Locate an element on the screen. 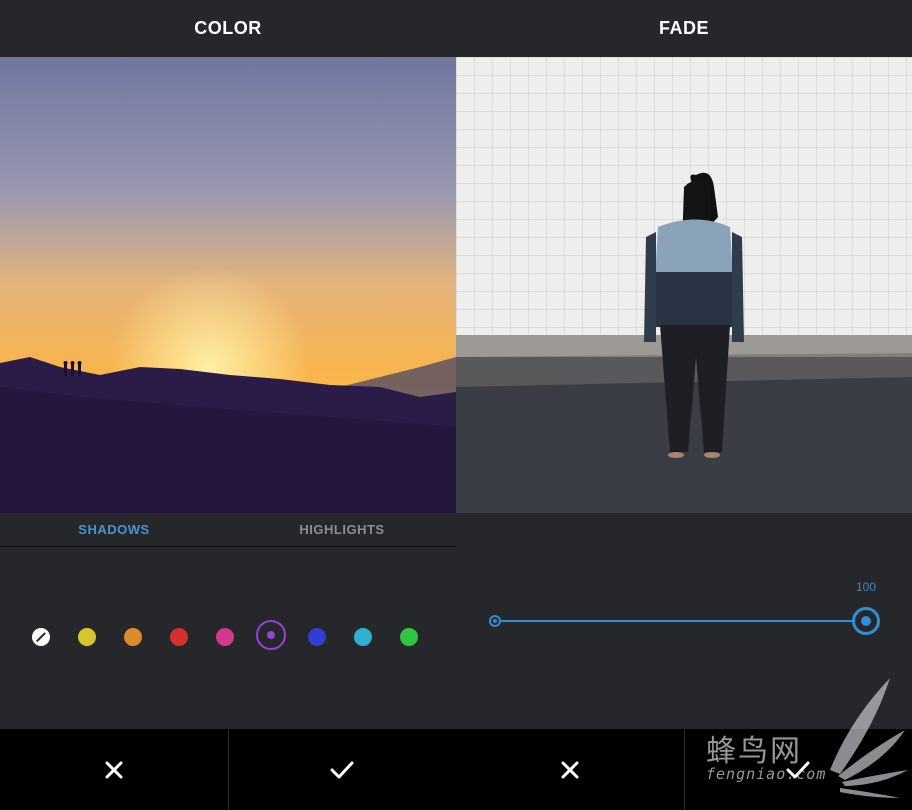 The image size is (912, 810). fade-action-bar is located at coordinates (684, 769).